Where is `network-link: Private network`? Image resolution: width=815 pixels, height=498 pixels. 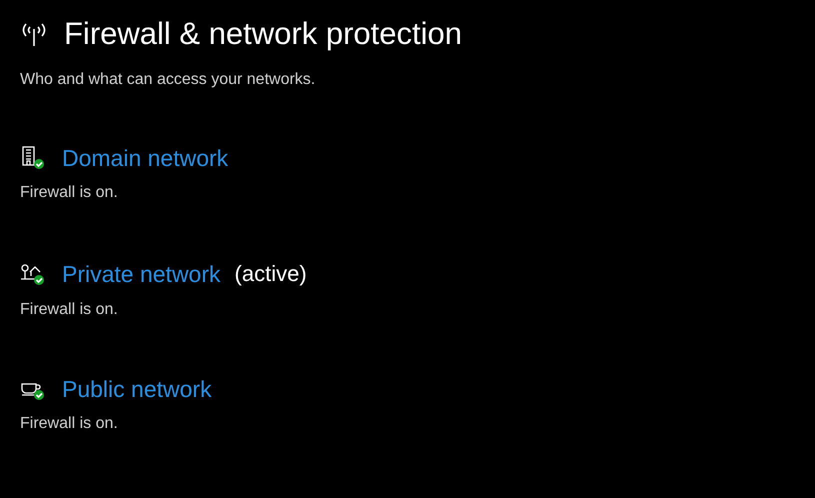
network-link: Private network is located at coordinates (141, 273).